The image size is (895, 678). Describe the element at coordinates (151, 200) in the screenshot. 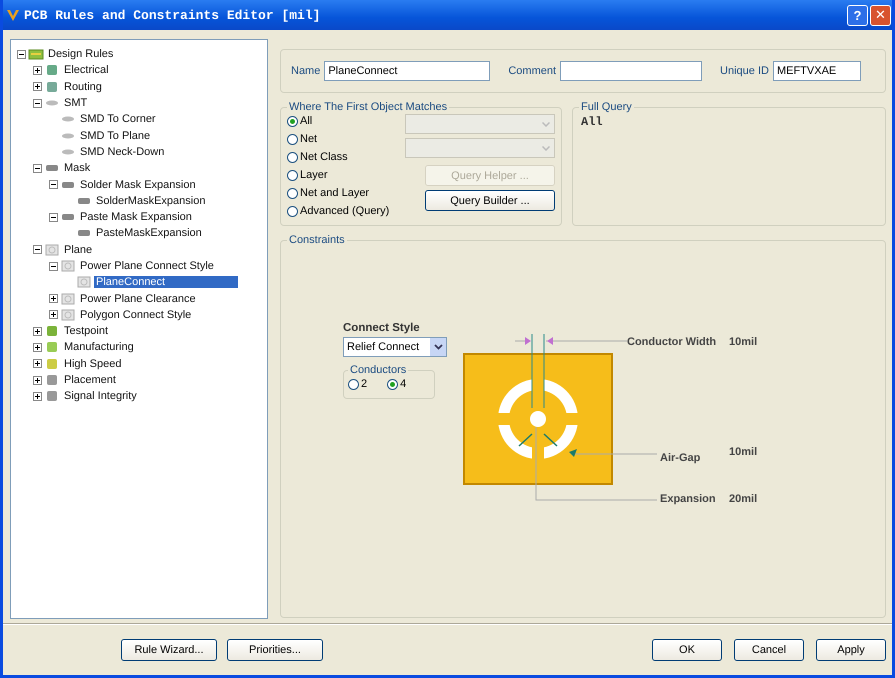

I see `tree-item: SolderMaskExpansion` at that location.